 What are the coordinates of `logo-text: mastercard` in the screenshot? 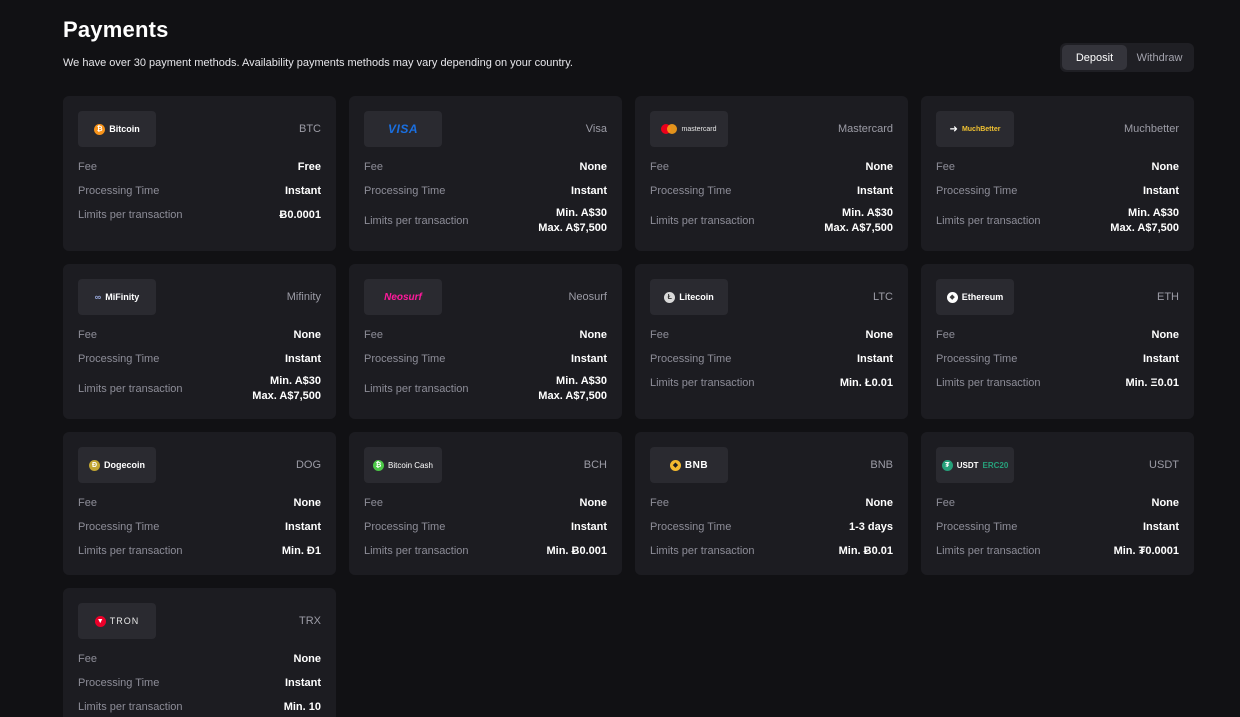 It's located at (699, 129).